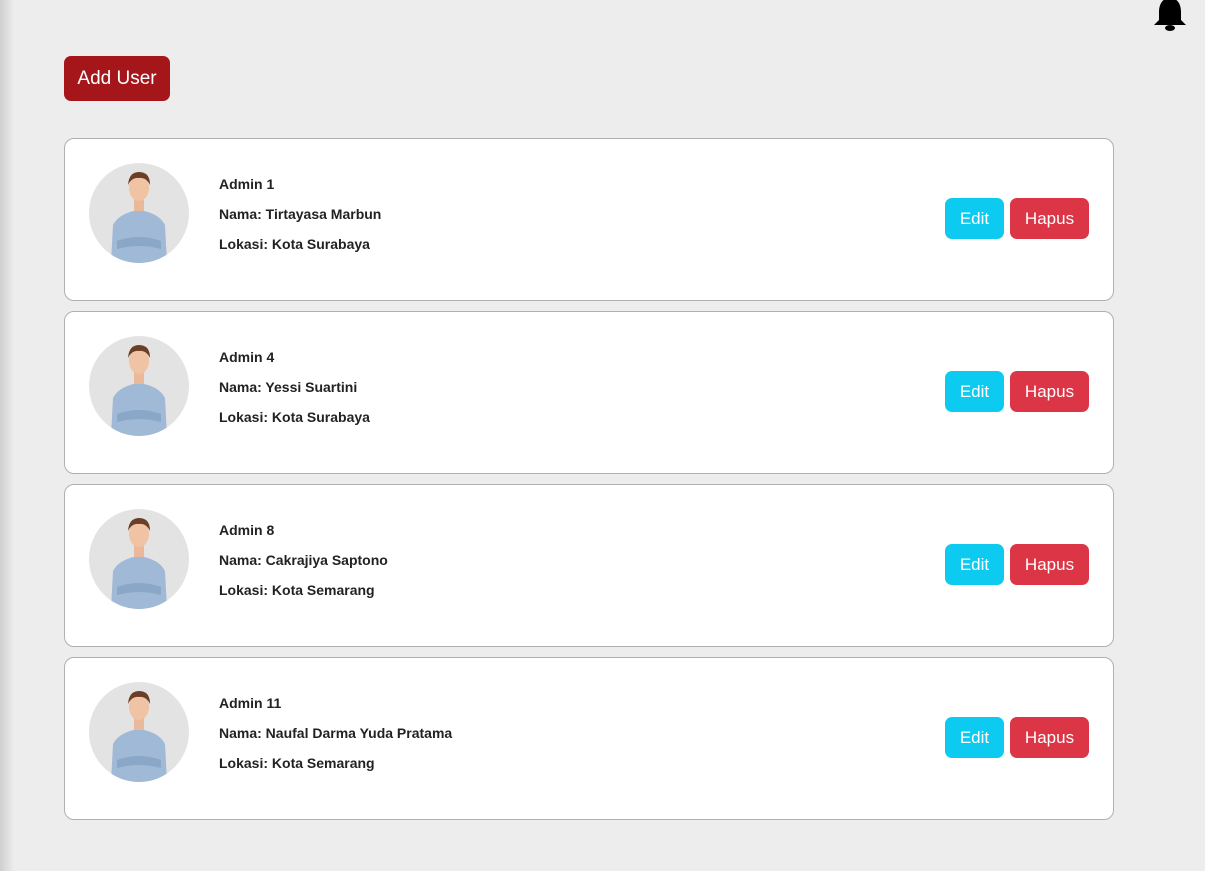  What do you see at coordinates (250, 703) in the screenshot?
I see `user-title: Admin 11` at bounding box center [250, 703].